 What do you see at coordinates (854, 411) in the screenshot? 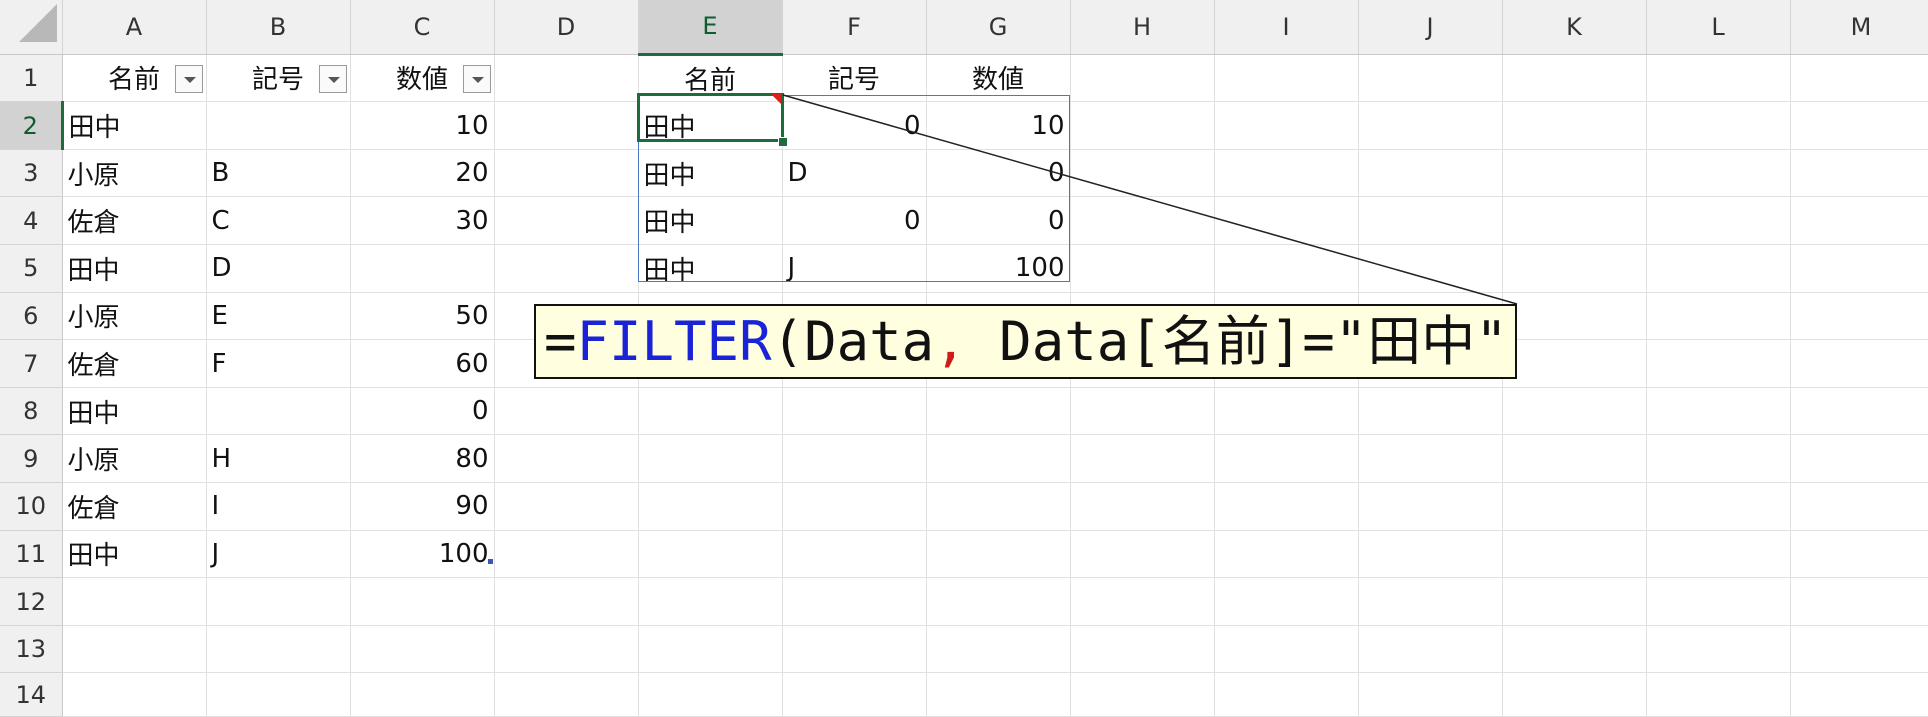
I see `cell-f8` at bounding box center [854, 411].